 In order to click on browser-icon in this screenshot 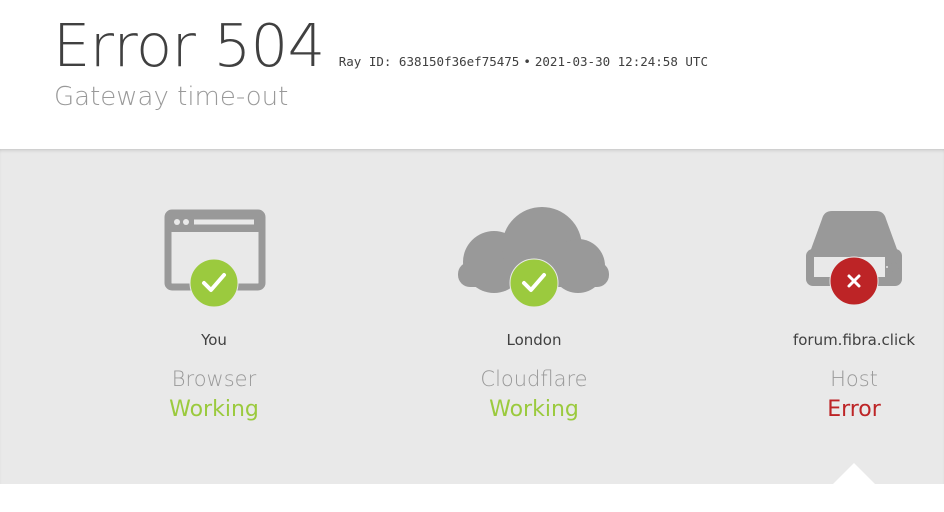, I will do `click(215, 258)`.